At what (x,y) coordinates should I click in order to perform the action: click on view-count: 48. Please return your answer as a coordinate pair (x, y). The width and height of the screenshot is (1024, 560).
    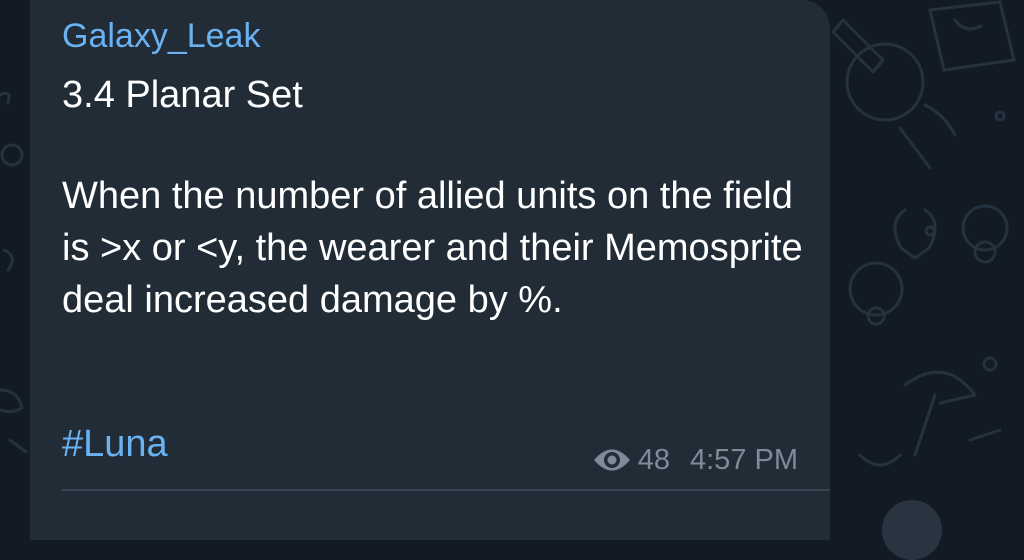
    Looking at the image, I should click on (653, 460).